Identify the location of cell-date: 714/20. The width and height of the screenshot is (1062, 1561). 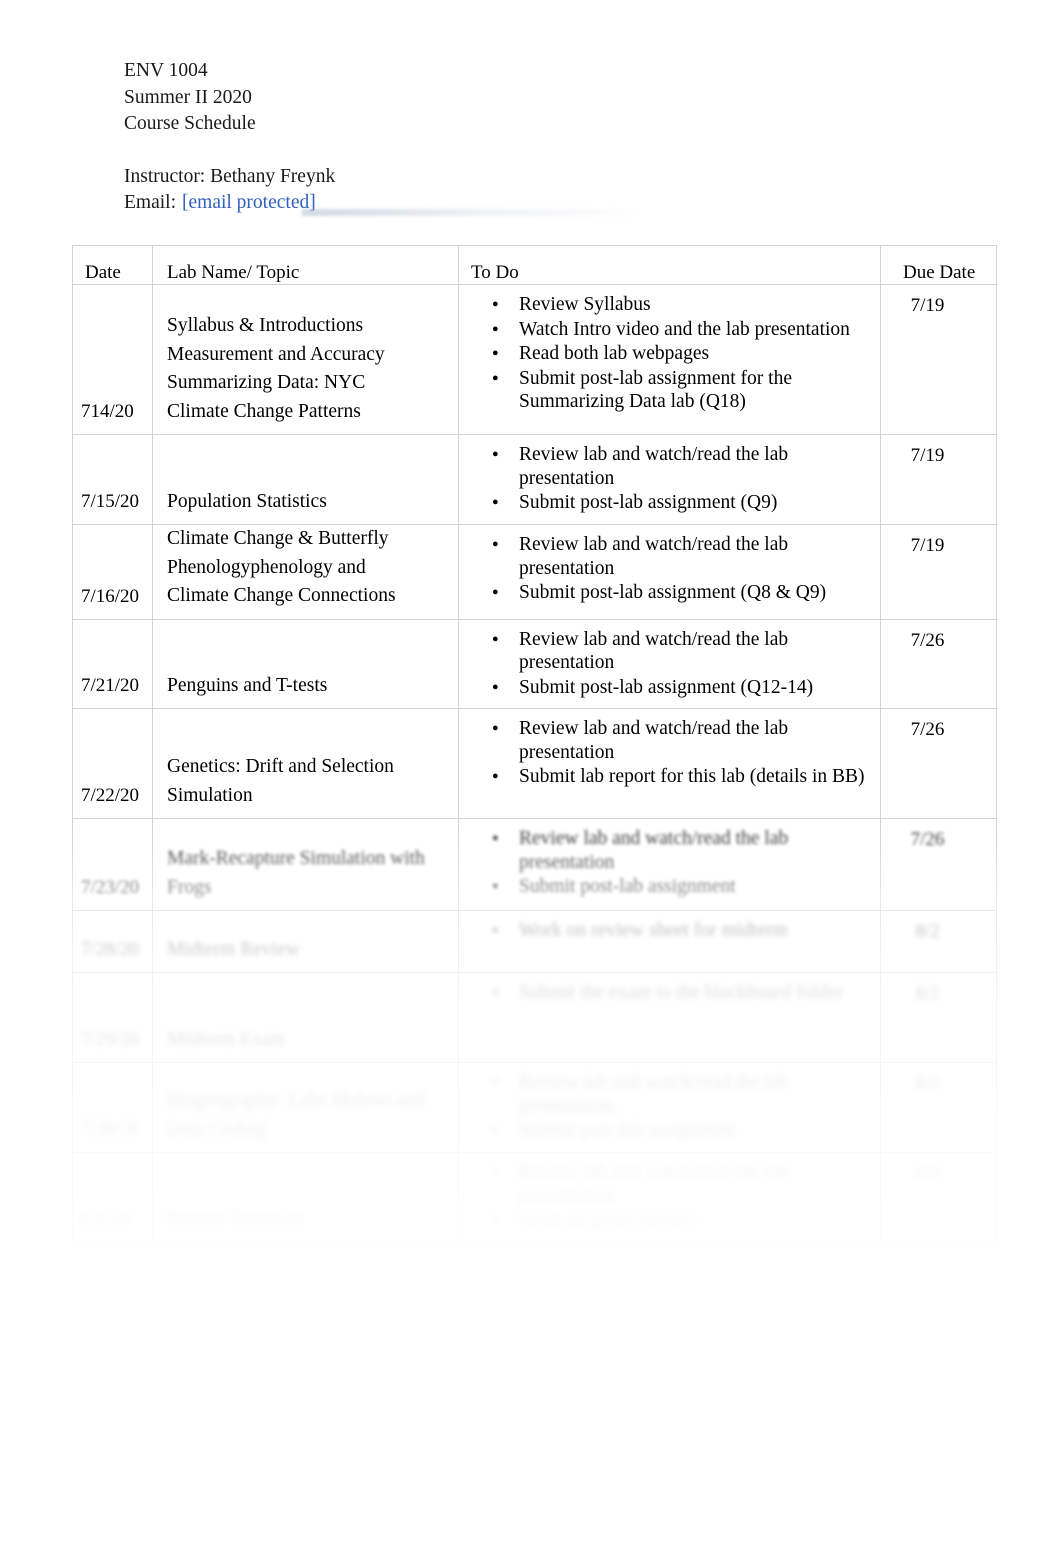
(112, 359).